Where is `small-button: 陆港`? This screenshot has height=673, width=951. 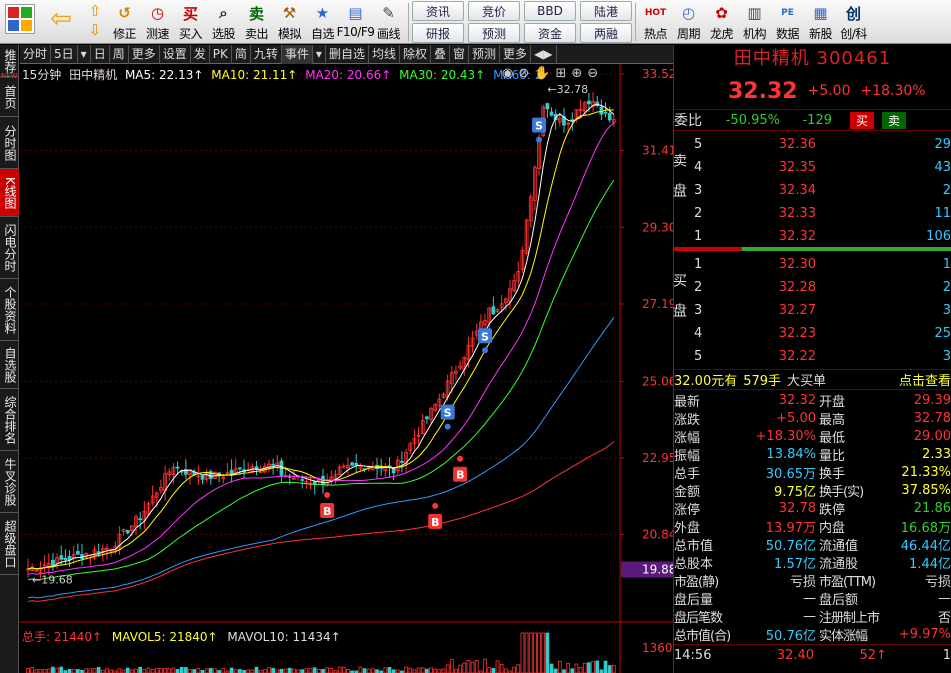
small-button: 陆港 is located at coordinates (606, 11).